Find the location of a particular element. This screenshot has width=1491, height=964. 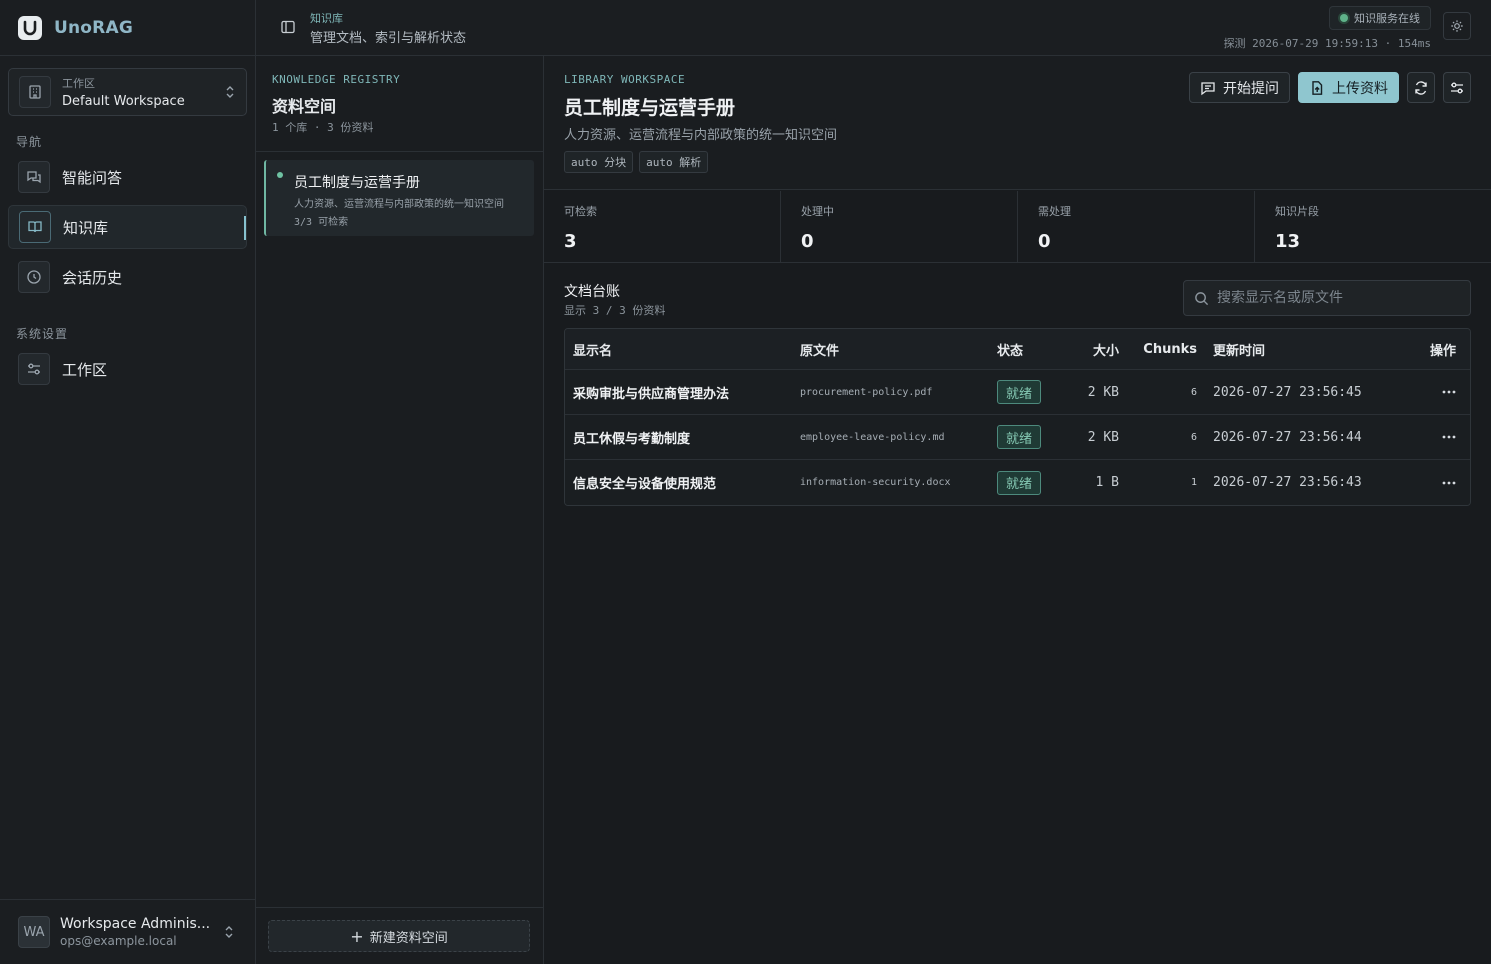

file-upload-icon is located at coordinates (1320, 88).